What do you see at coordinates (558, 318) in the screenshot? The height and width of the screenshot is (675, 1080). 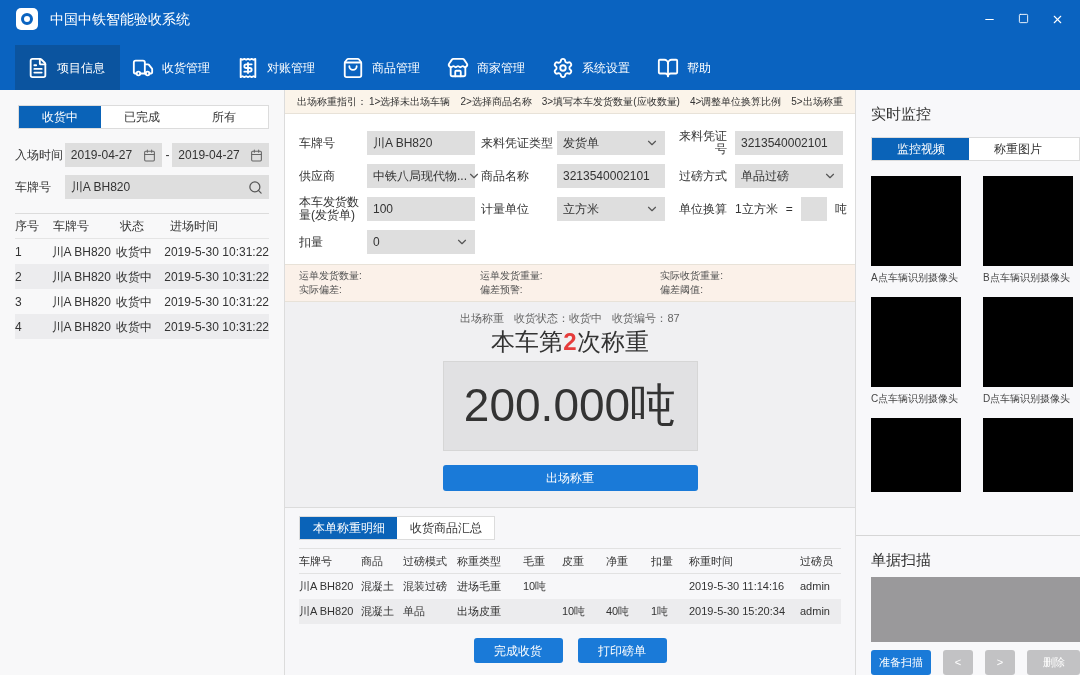 I see `weigh-info: 收货状态：收货中` at bounding box center [558, 318].